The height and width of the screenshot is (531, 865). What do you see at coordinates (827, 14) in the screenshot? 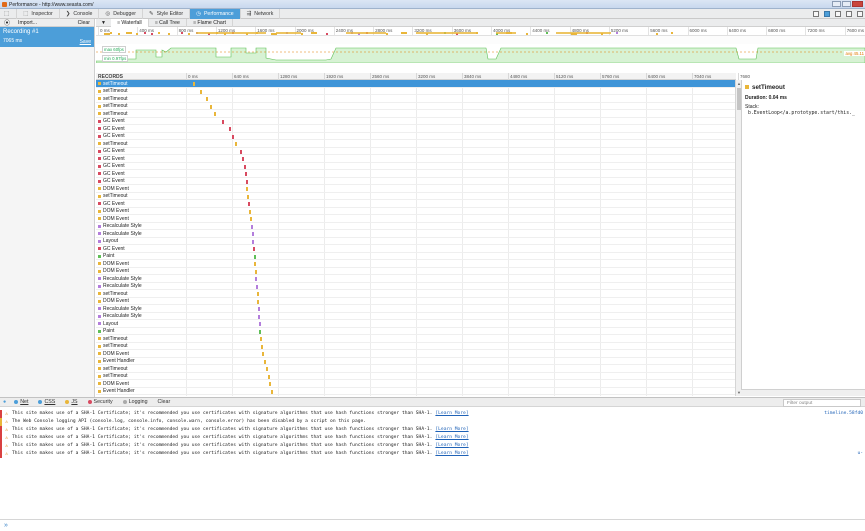
I see `dock-icon` at bounding box center [827, 14].